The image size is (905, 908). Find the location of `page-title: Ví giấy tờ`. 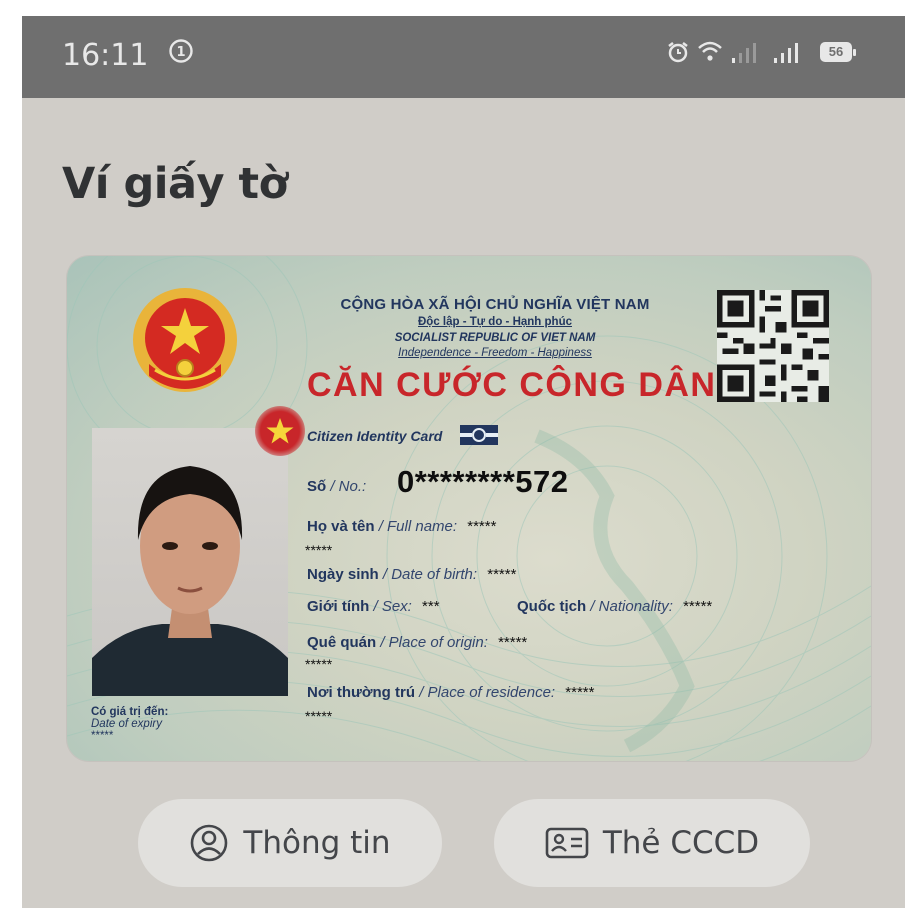

page-title: Ví giấy tờ is located at coordinates (175, 184).